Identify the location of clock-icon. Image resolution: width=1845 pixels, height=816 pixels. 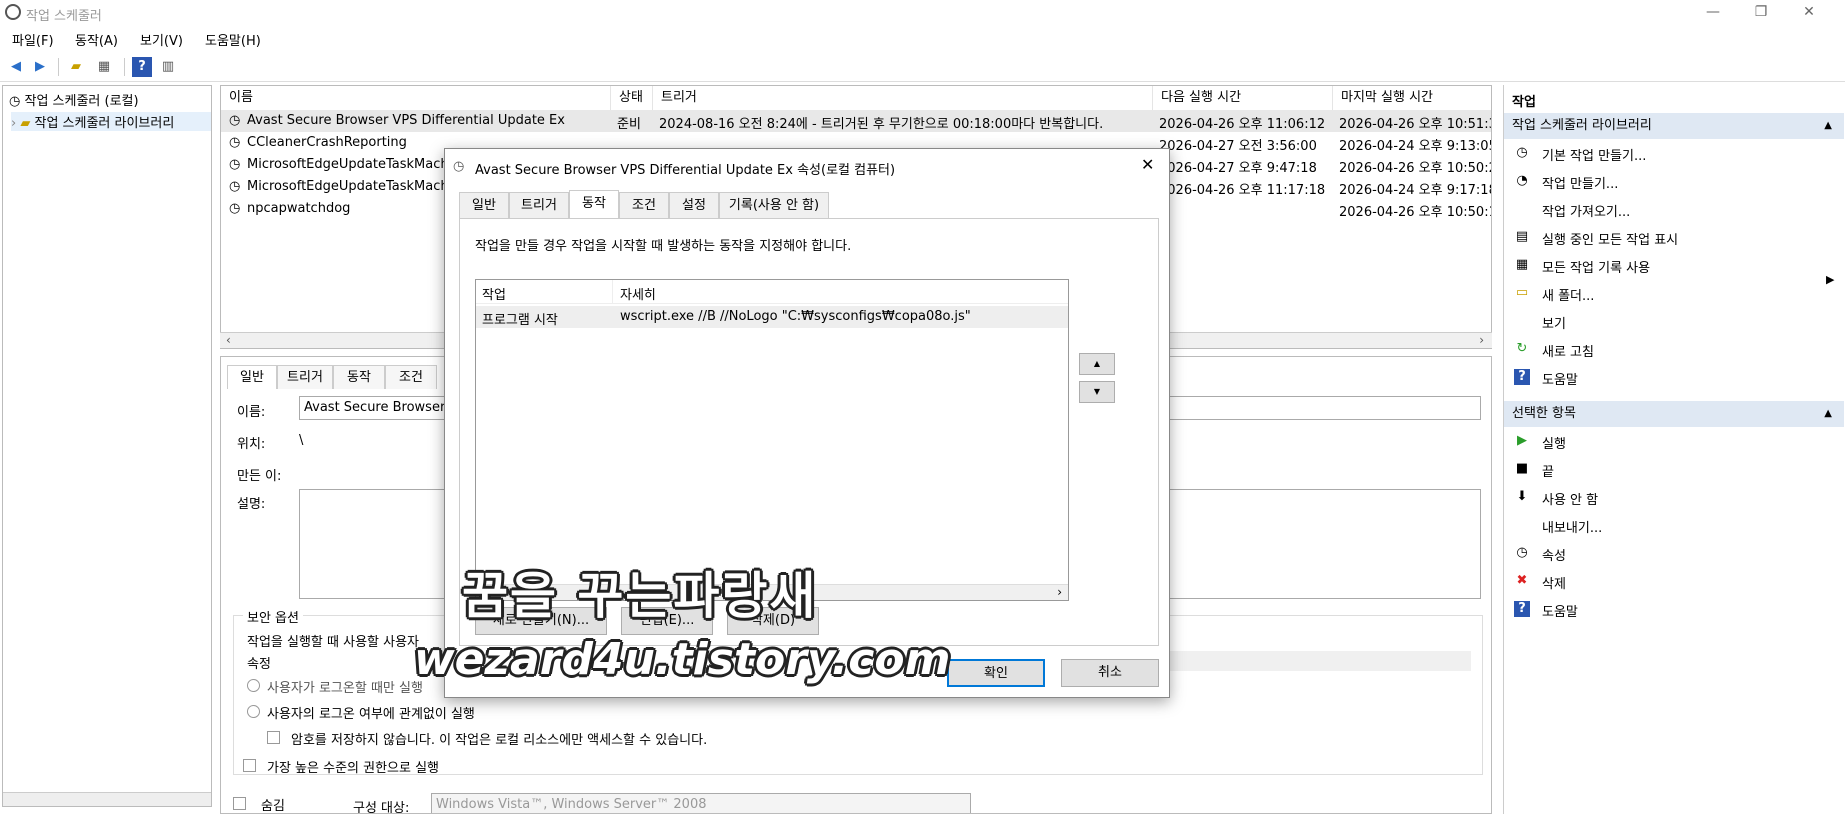
(13, 12).